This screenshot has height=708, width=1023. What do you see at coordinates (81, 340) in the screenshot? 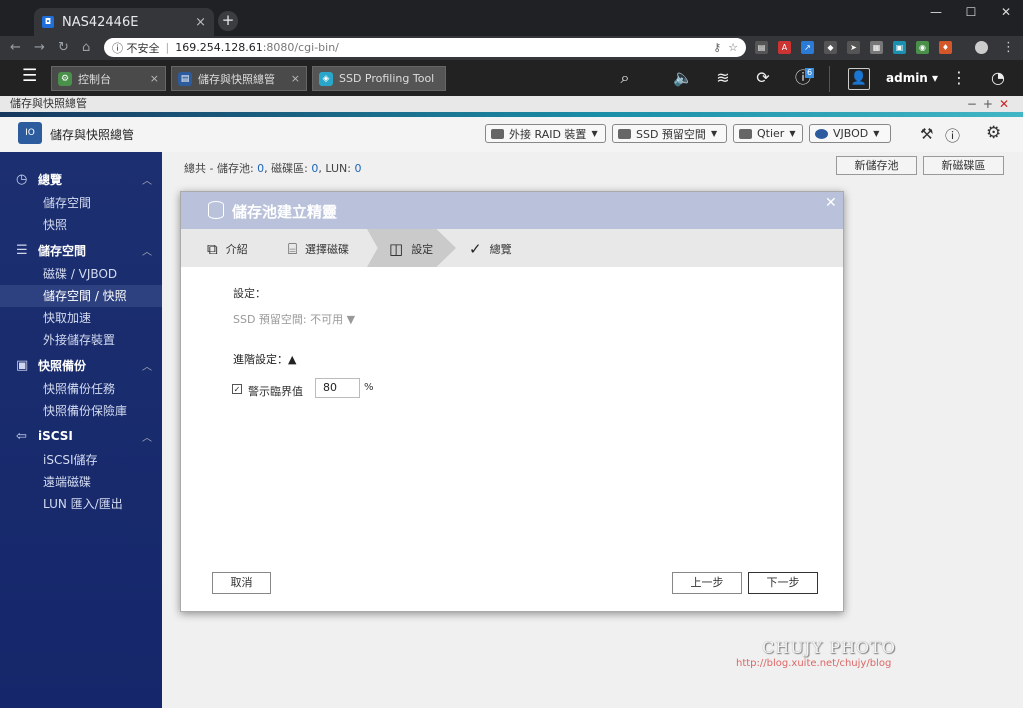
I see `sidebar-item-external-storage: 外接儲存裝置` at bounding box center [81, 340].